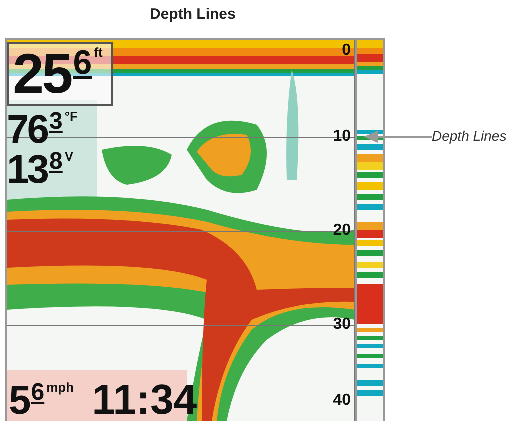 The image size is (509, 421). What do you see at coordinates (342, 401) in the screenshot?
I see `depth-scale-label: 40` at bounding box center [342, 401].